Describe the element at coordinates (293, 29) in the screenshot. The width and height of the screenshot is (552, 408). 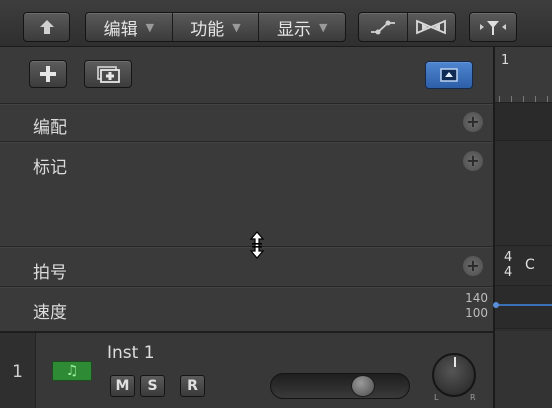
I see `view-menu-label: 显示` at that location.